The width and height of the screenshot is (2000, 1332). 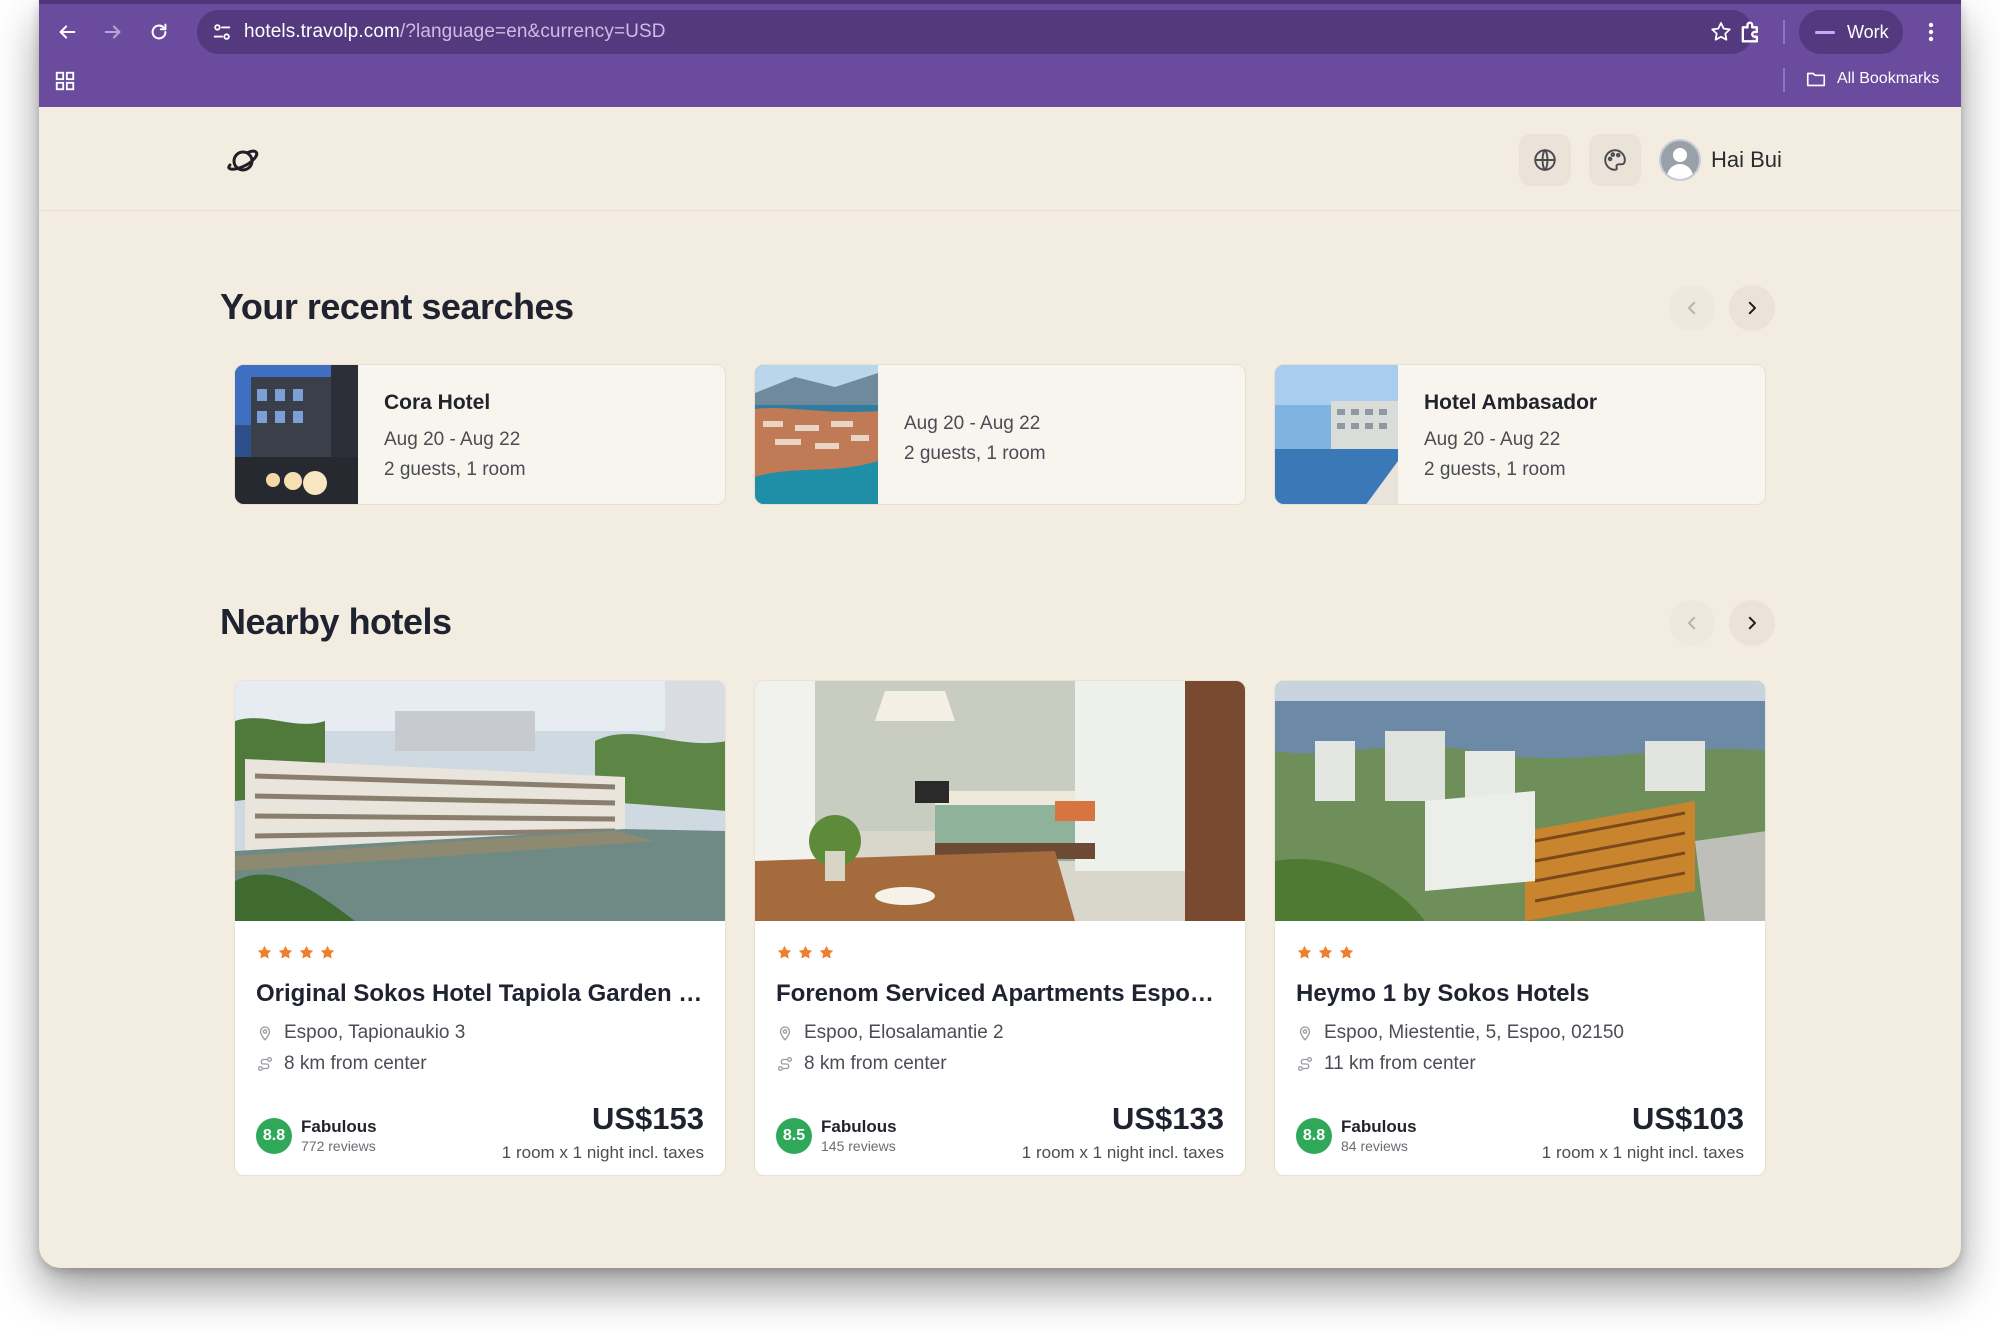 I want to click on nearby-hotels-title: Nearby hotels, so click(x=336, y=621).